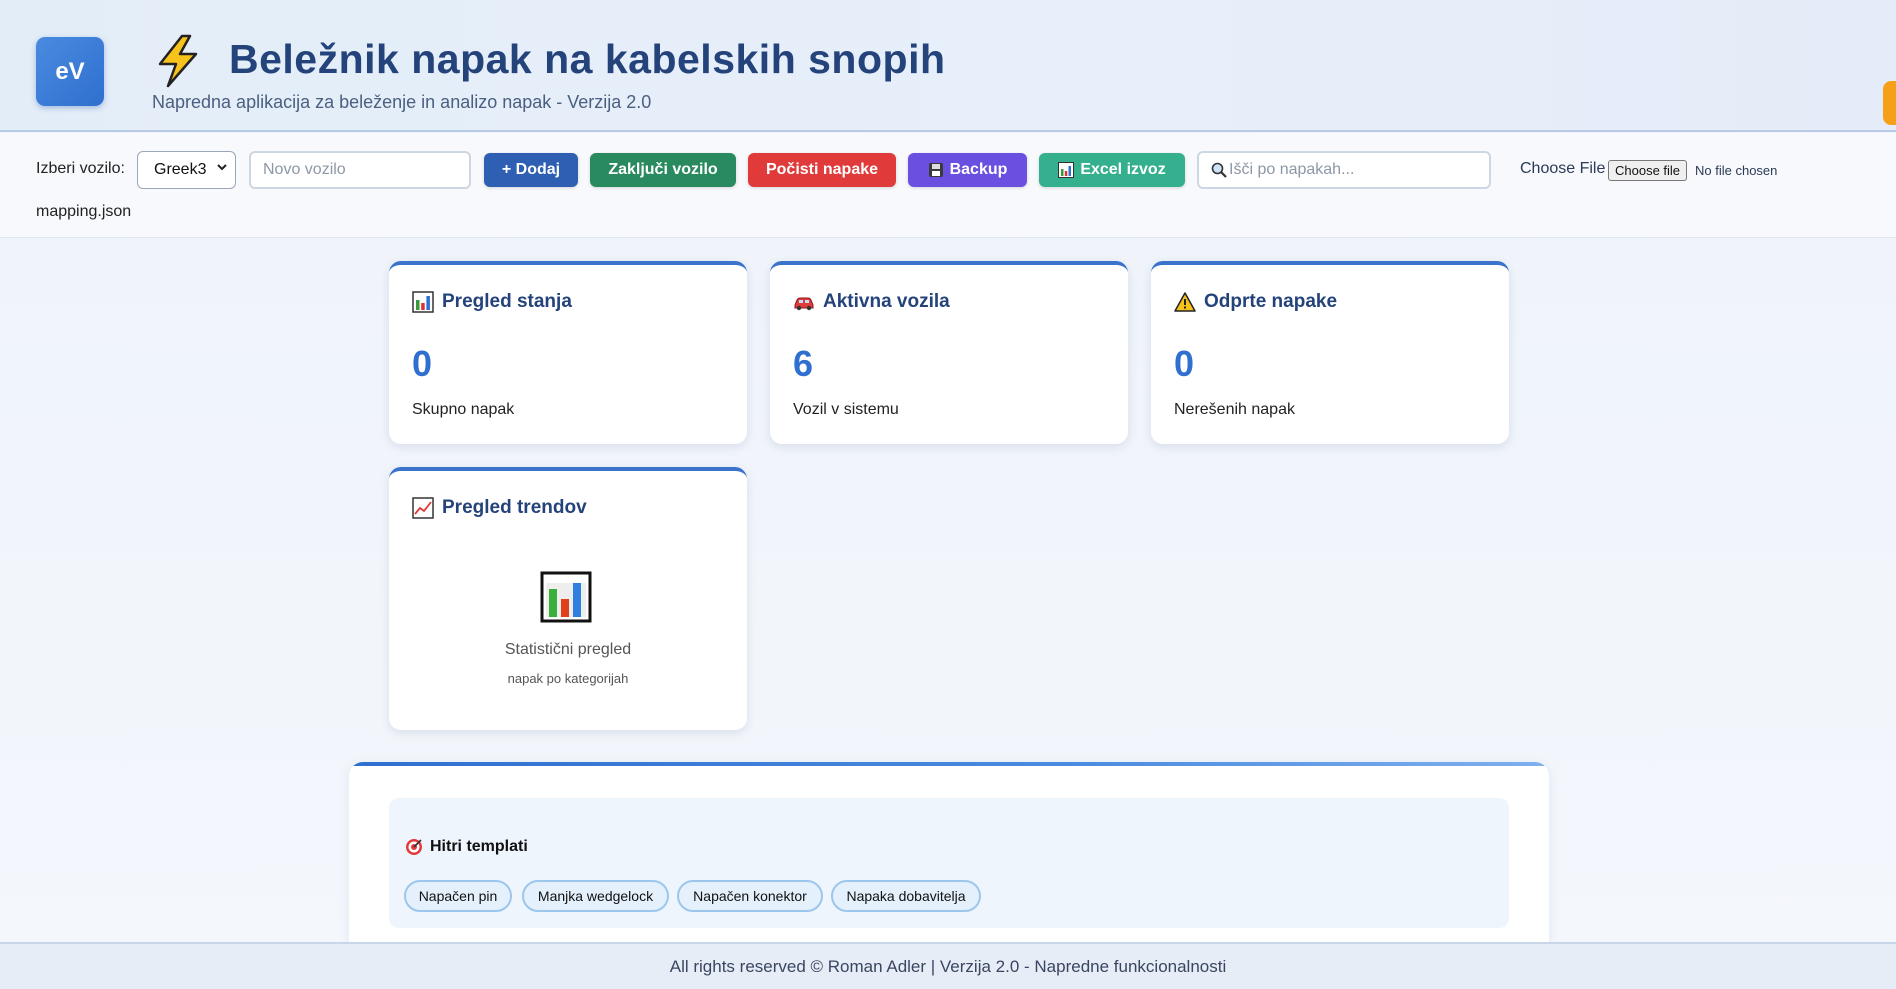 The height and width of the screenshot is (989, 1896). I want to click on card-title: Pregled trendov, so click(499, 508).